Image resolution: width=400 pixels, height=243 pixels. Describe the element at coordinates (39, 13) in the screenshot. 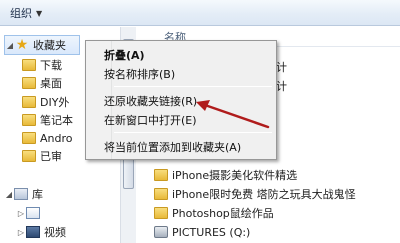

I see `chevron-down-icon: ▼` at that location.